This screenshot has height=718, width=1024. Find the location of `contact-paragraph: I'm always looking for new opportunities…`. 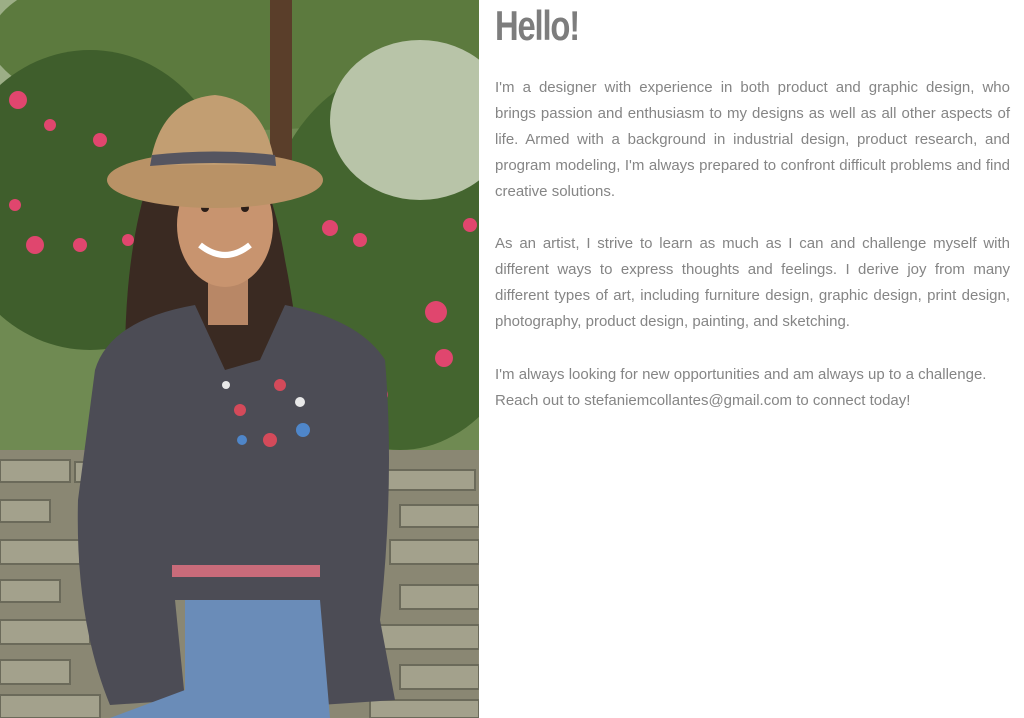

contact-paragraph: I'm always looking for new opportunities… is located at coordinates (741, 387).